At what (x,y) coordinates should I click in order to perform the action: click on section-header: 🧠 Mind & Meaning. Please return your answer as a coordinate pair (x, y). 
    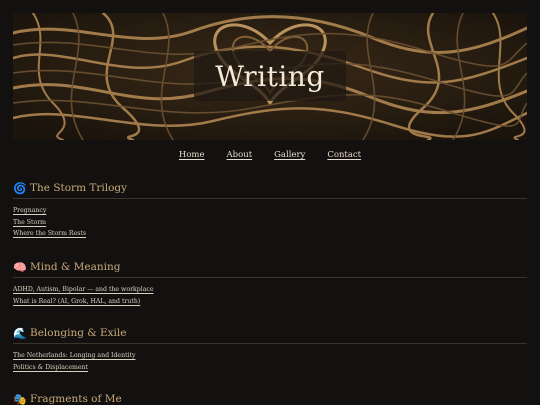
    Looking at the image, I should click on (270, 268).